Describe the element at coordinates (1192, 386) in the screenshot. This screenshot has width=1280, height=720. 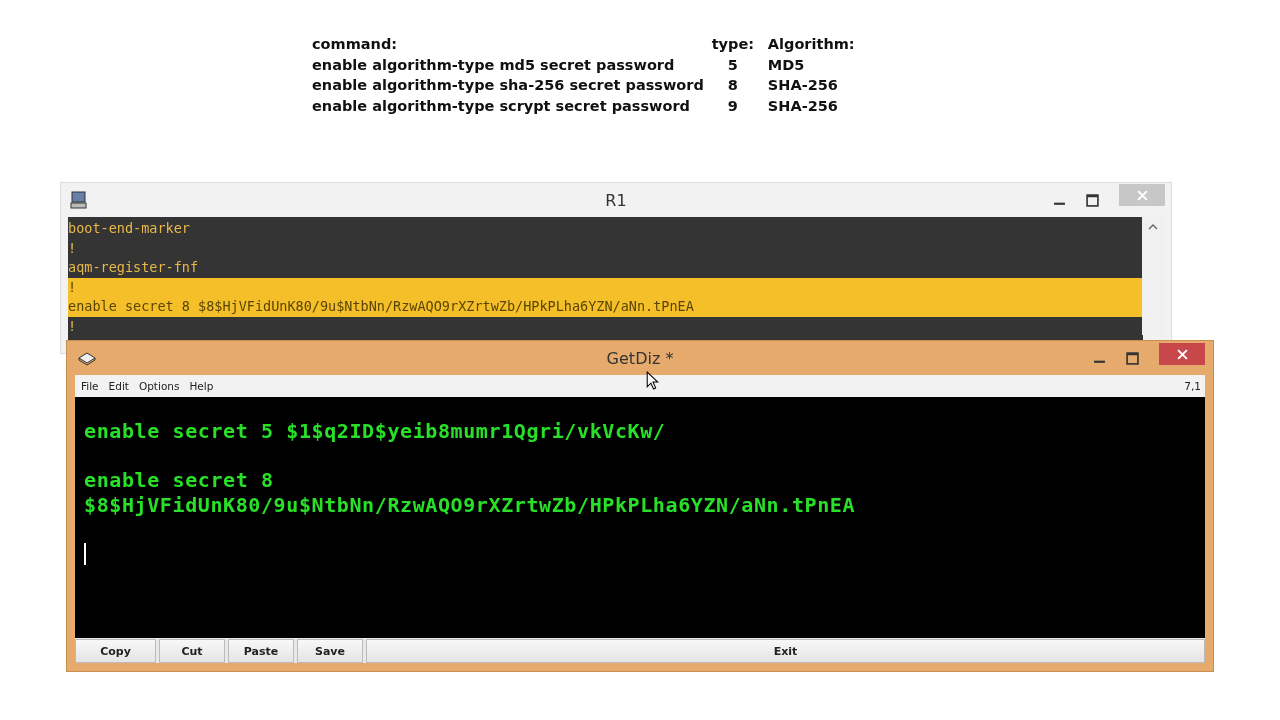
I see `cursor-position: 7,1` at that location.